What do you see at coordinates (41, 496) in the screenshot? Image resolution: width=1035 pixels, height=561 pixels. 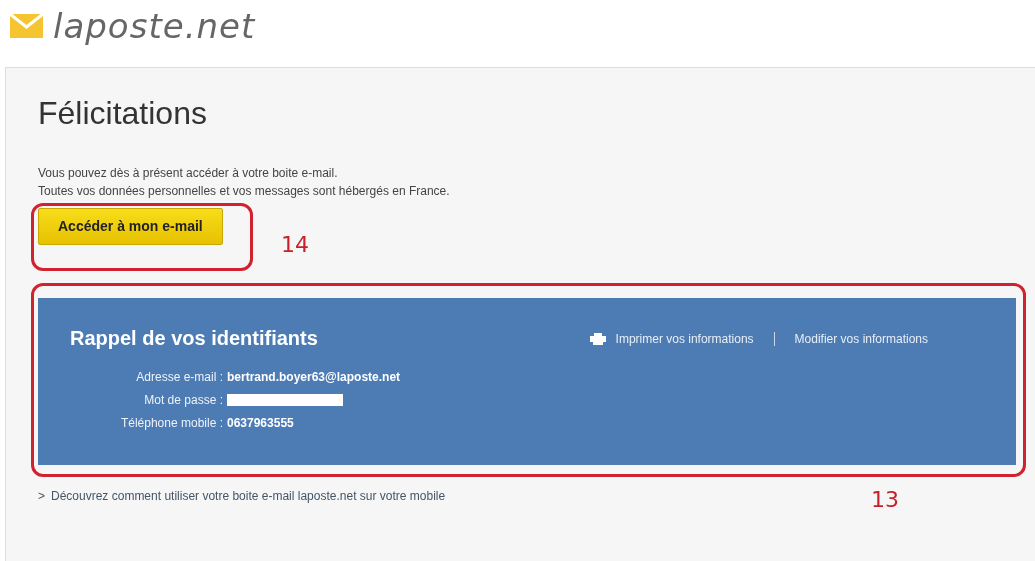 I see `chevron-icon: >` at bounding box center [41, 496].